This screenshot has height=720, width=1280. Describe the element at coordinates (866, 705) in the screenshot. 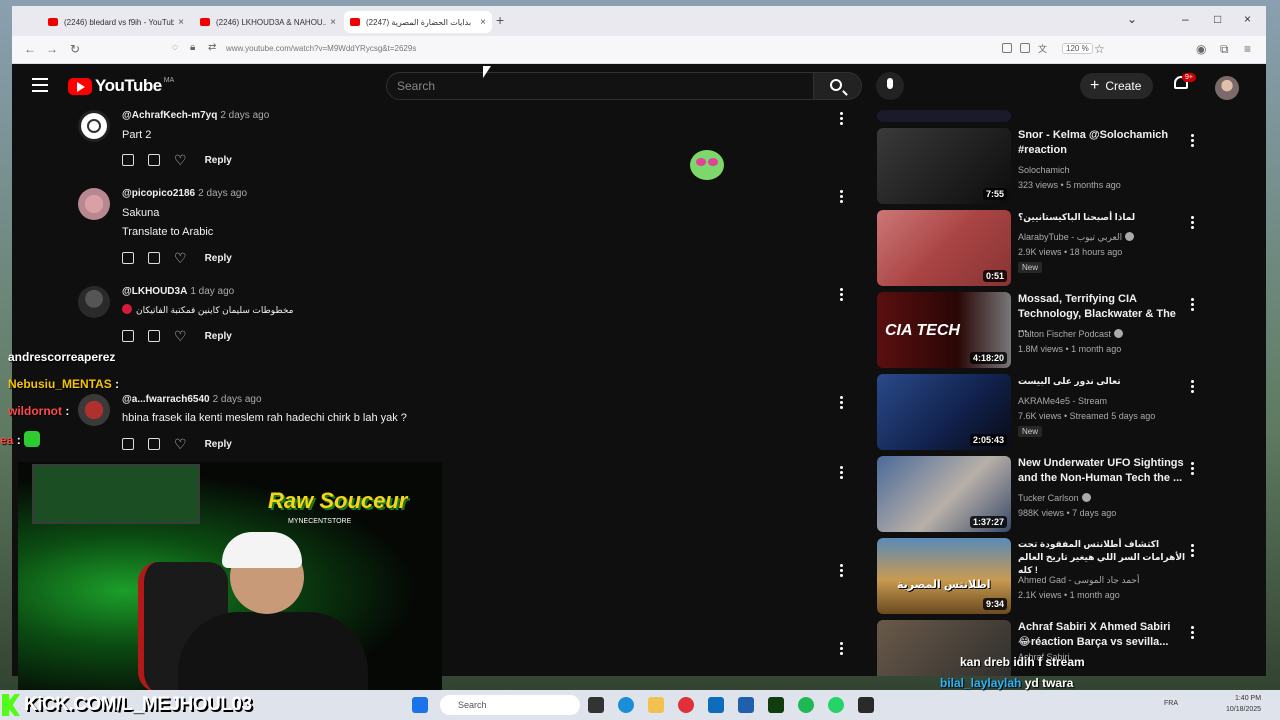

I see `app-icon` at that location.